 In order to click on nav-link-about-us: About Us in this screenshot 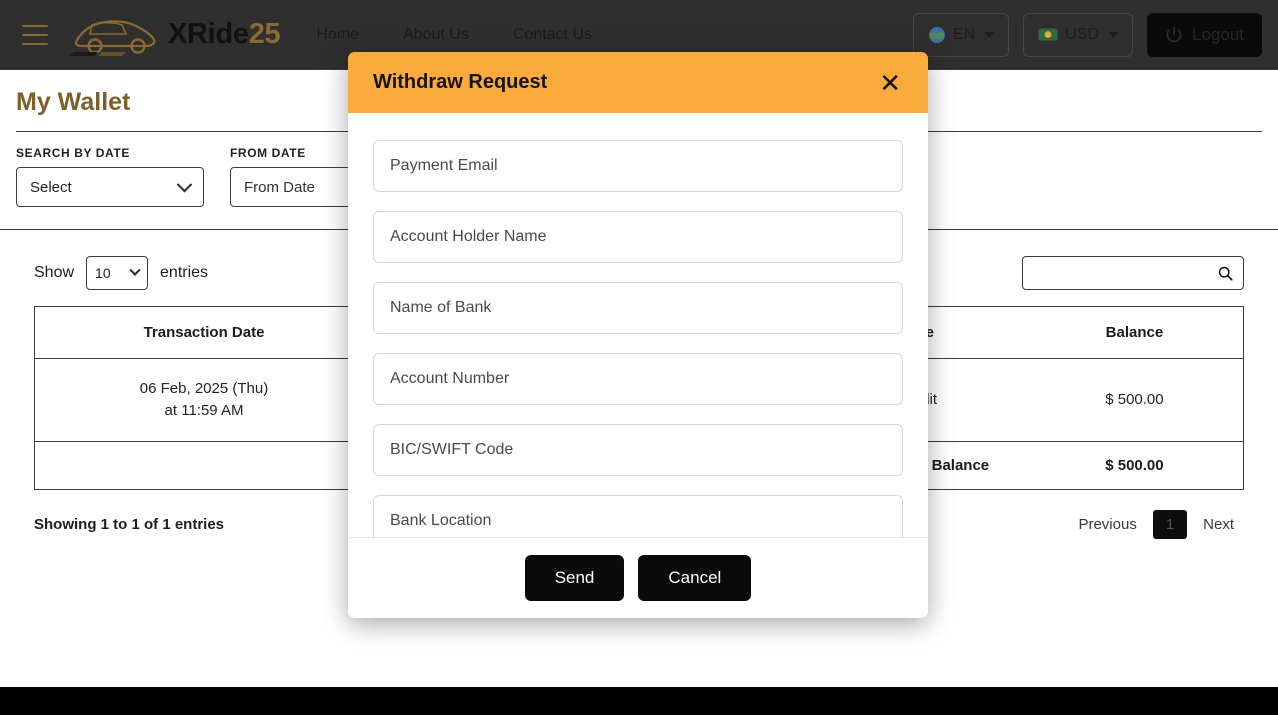, I will do `click(436, 35)`.